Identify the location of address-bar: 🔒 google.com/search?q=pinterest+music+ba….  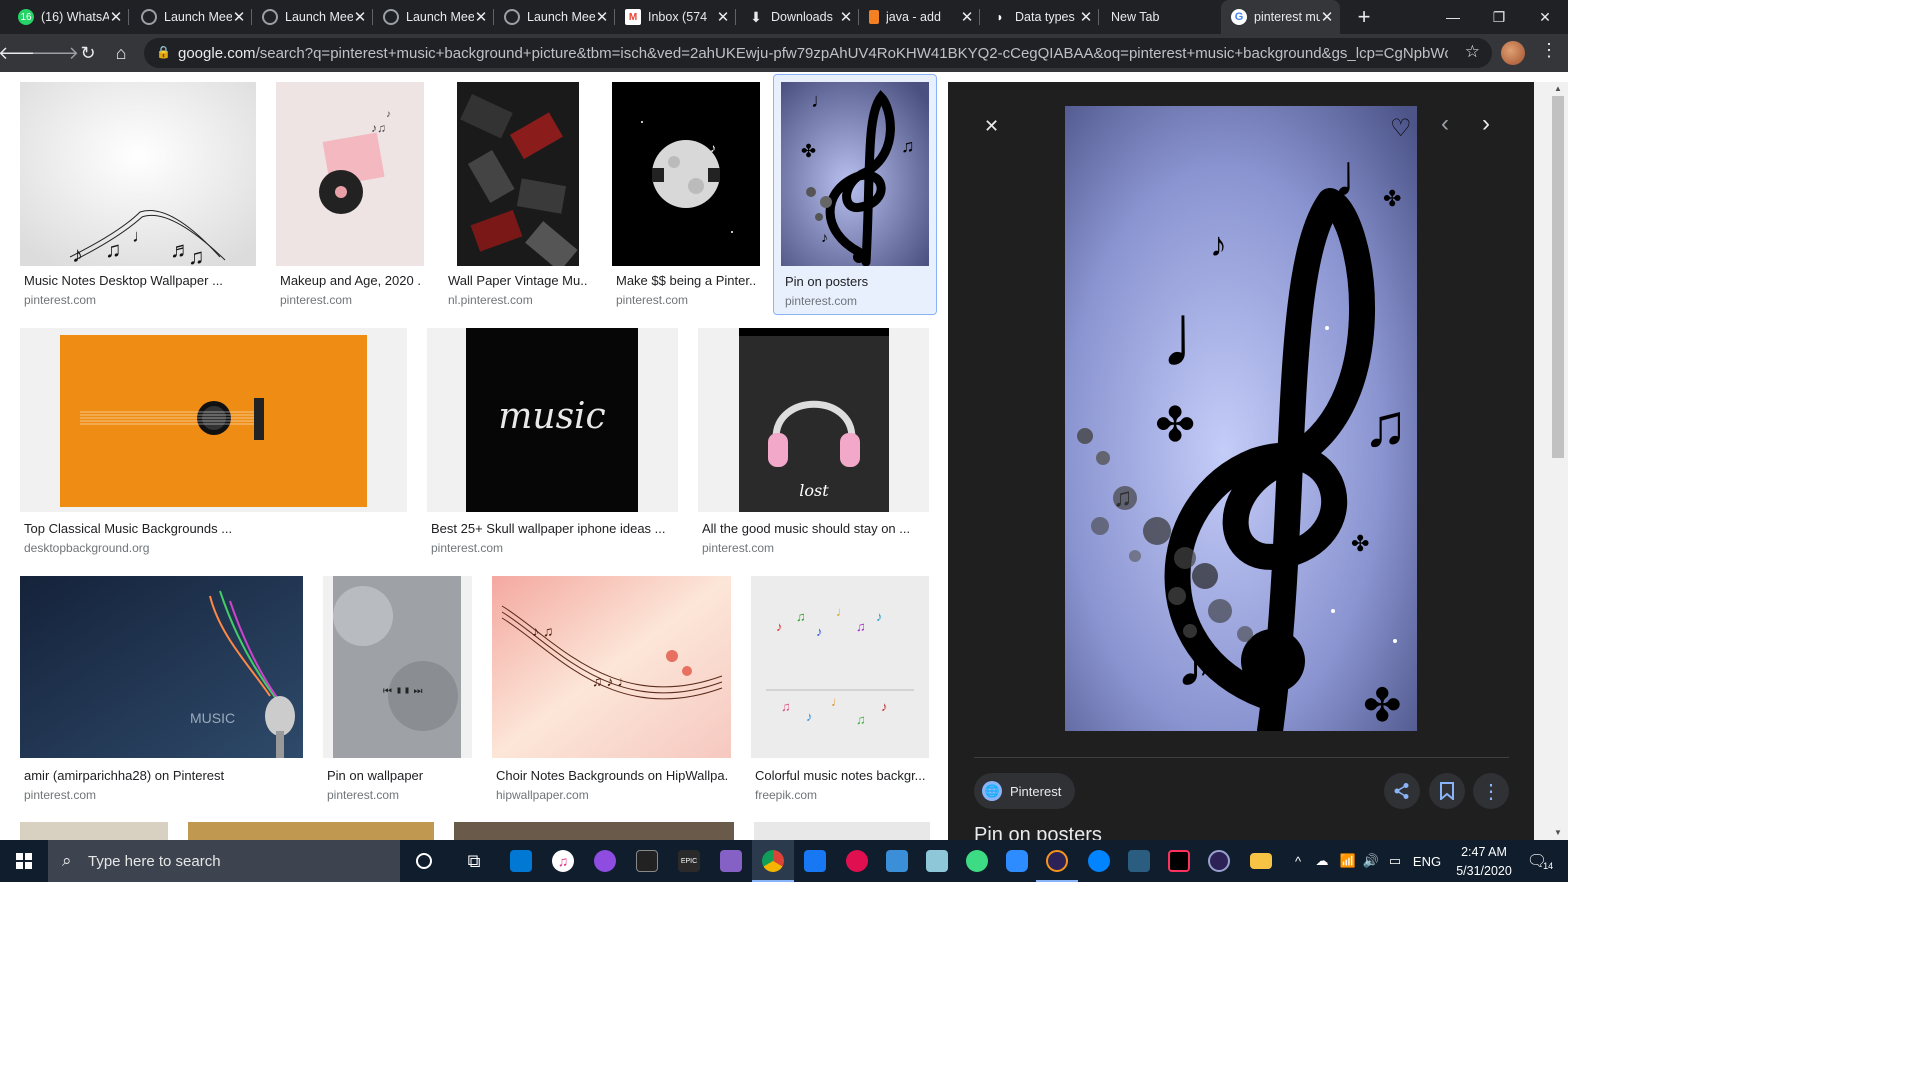
(818, 53).